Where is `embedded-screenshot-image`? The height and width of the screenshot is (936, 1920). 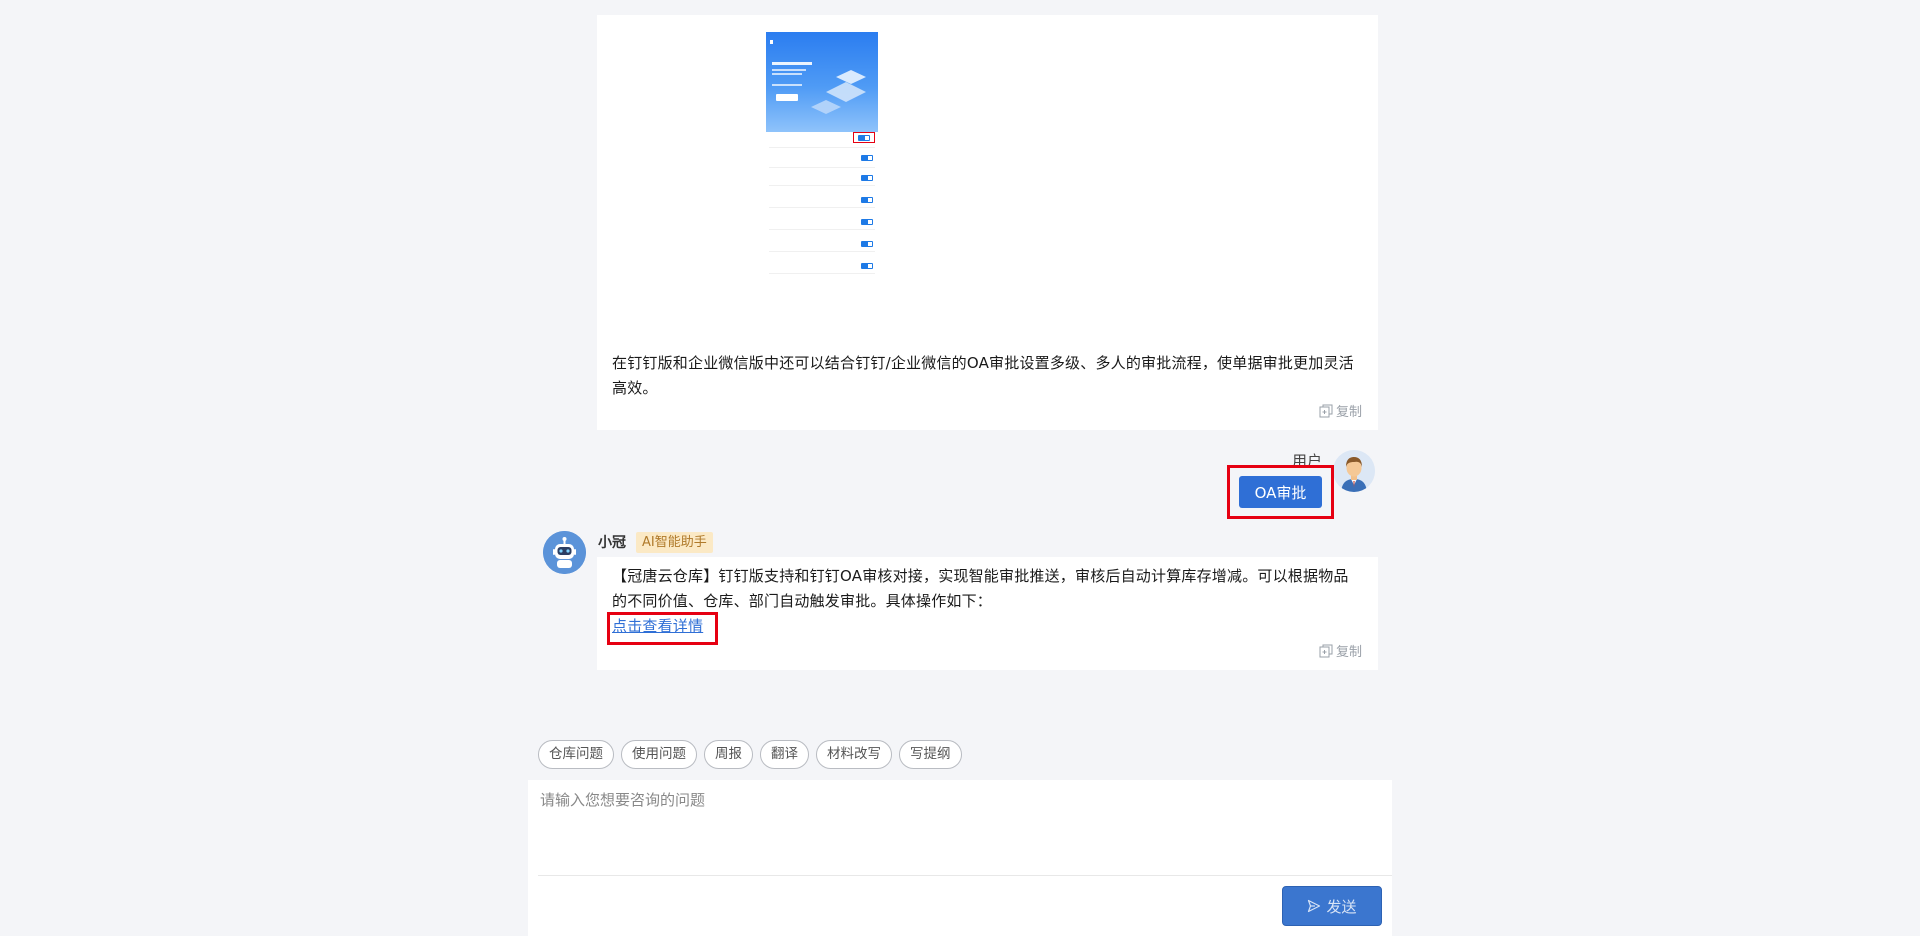
embedded-screenshot-image is located at coordinates (822, 157).